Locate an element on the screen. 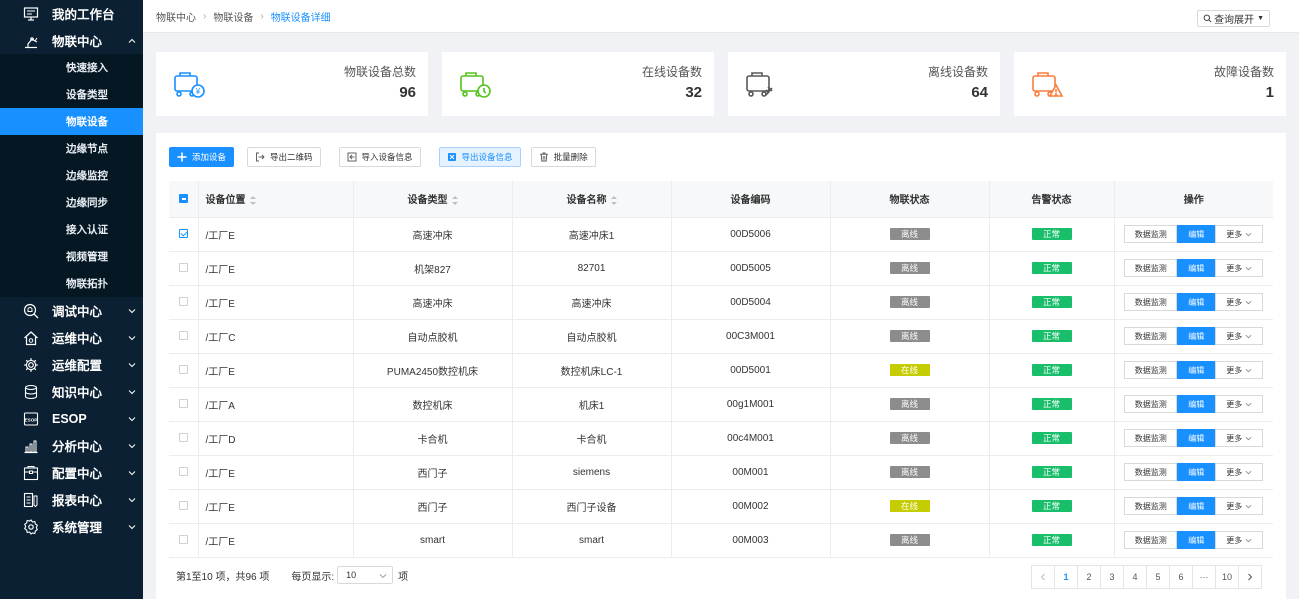 This screenshot has width=1299, height=599. sidebar-item-esop: ESOP ESOP is located at coordinates (71, 418).